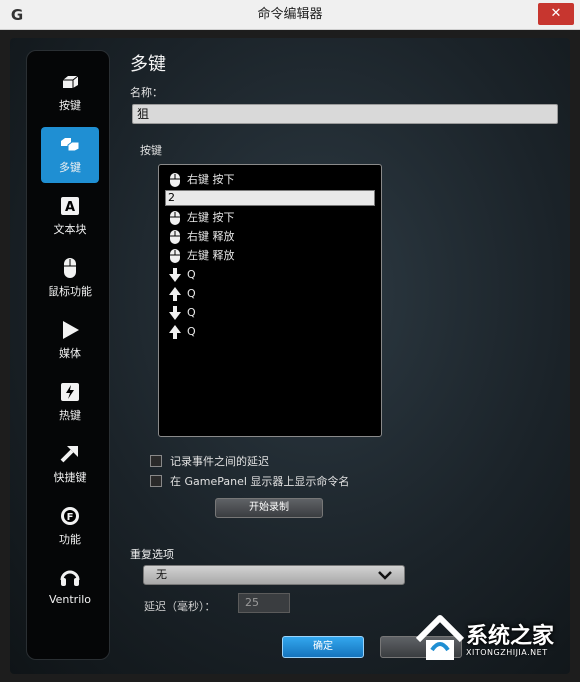 The width and height of the screenshot is (580, 682). What do you see at coordinates (270, 198) in the screenshot?
I see `key-event-edit-field: 2` at bounding box center [270, 198].